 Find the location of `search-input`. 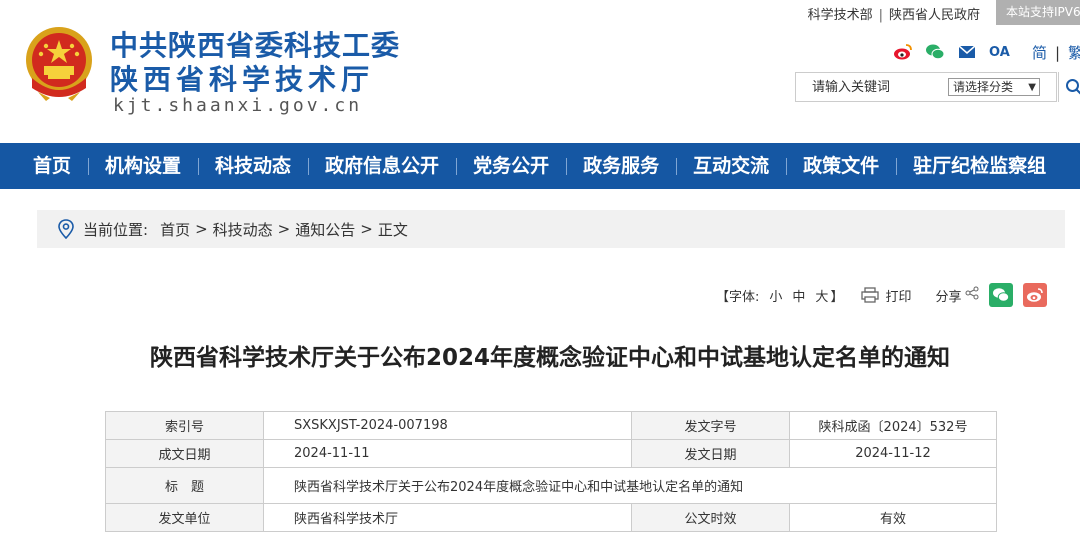

search-input is located at coordinates (871, 87).